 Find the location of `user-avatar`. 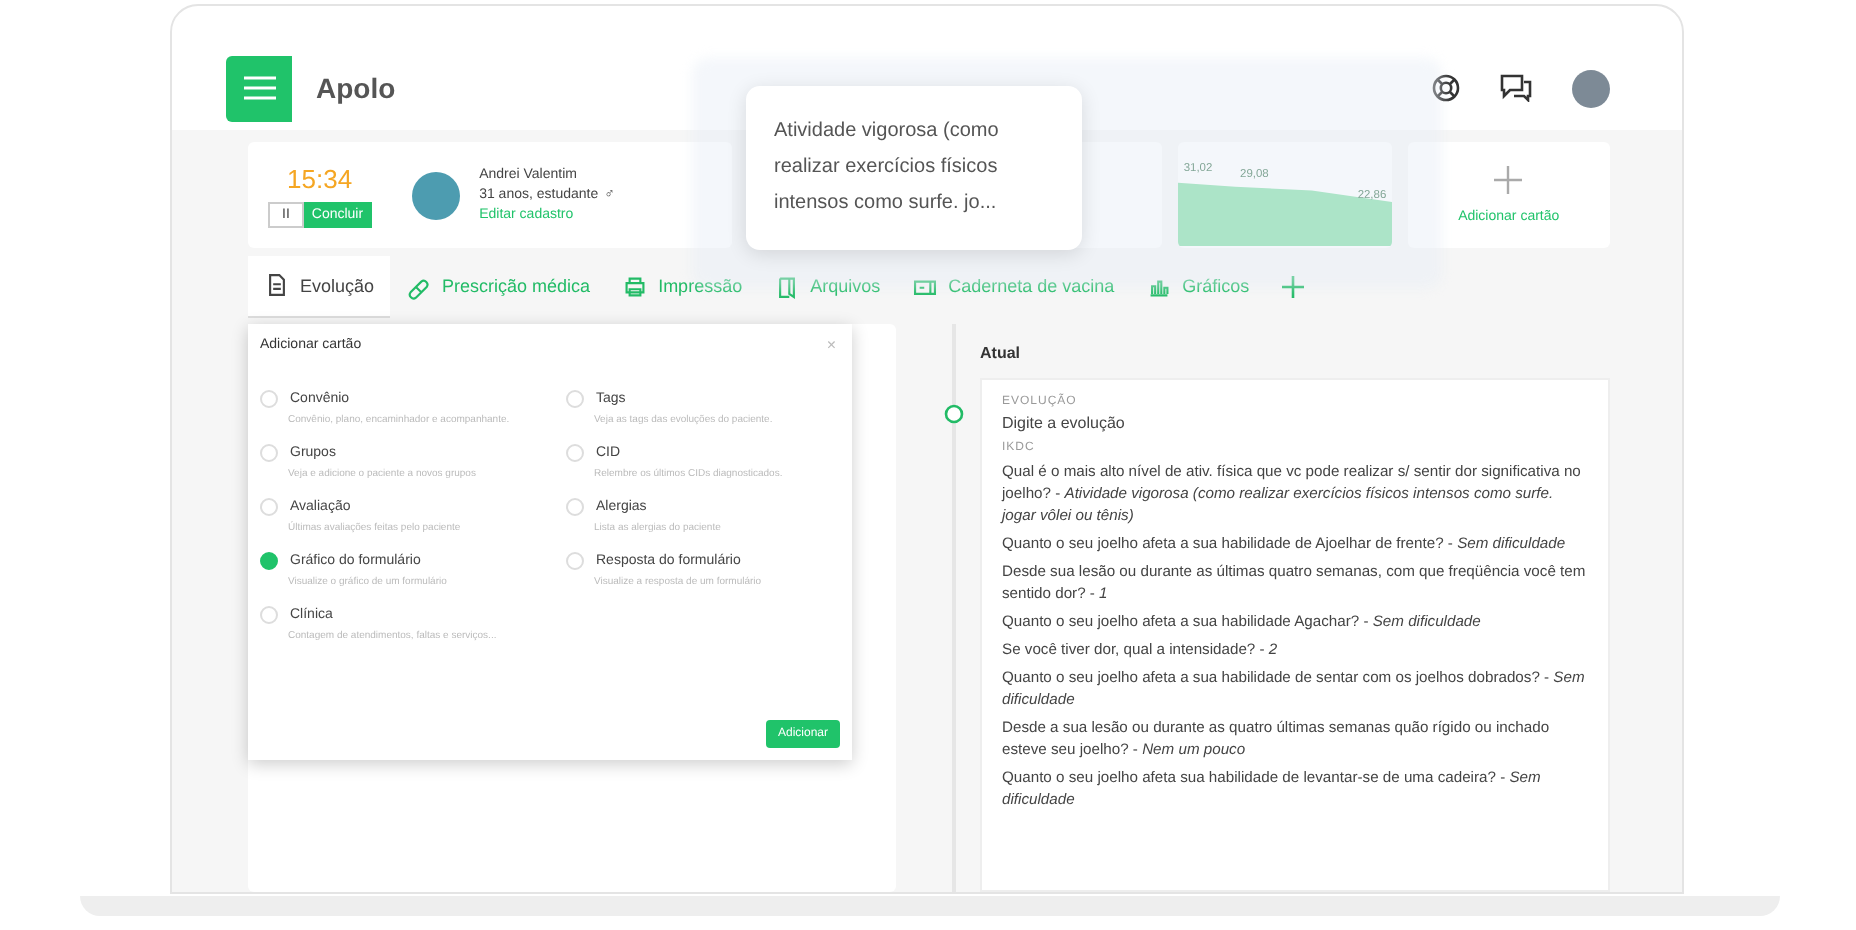

user-avatar is located at coordinates (1591, 88).